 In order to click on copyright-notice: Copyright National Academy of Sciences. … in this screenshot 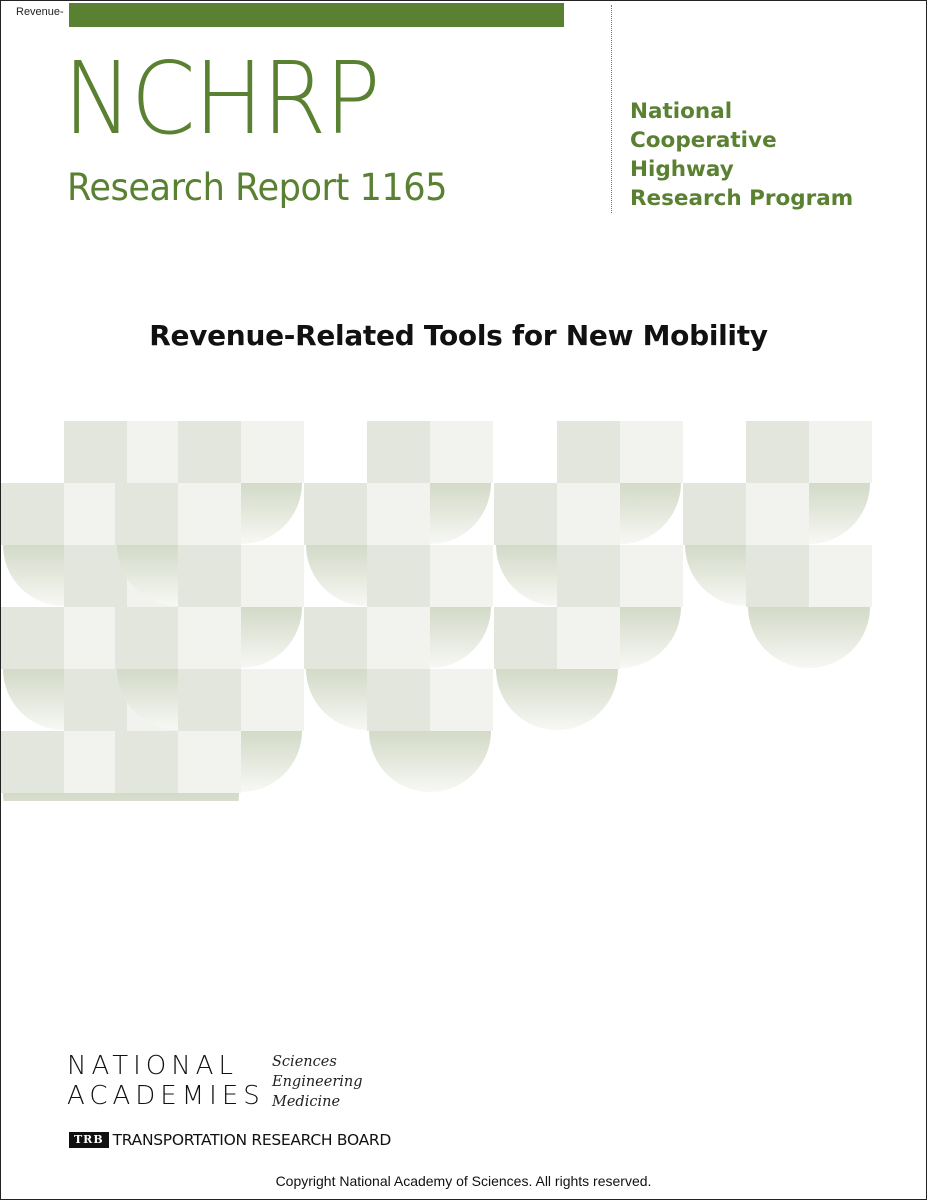, I will do `click(463, 1181)`.